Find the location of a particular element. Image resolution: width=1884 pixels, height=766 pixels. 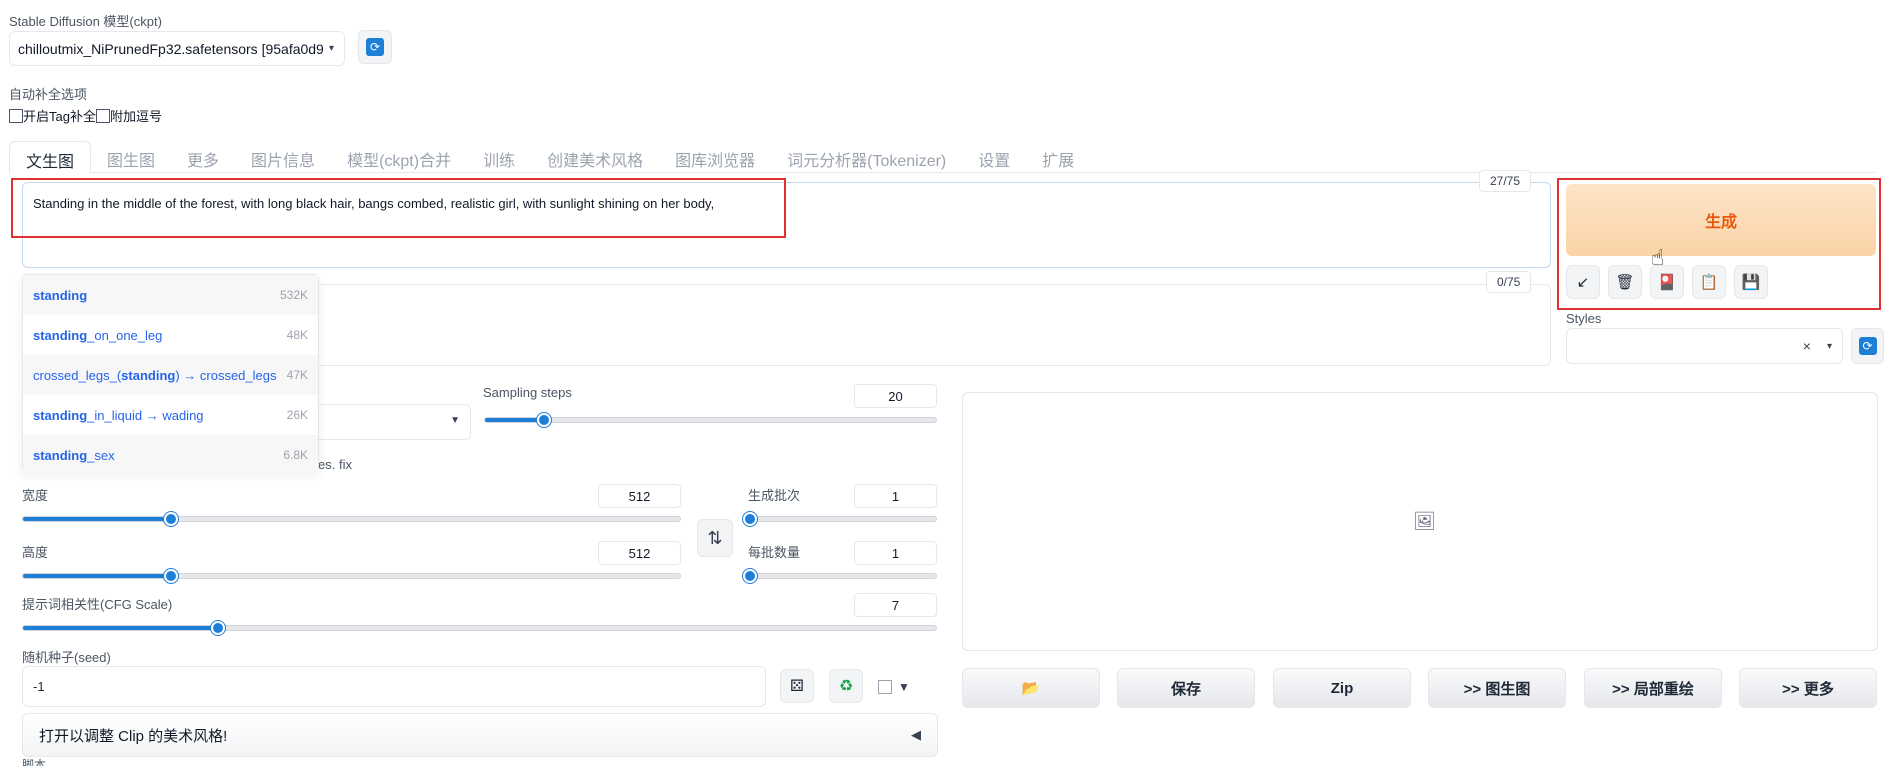

extra-seed-toggle: ▼ is located at coordinates (894, 687).